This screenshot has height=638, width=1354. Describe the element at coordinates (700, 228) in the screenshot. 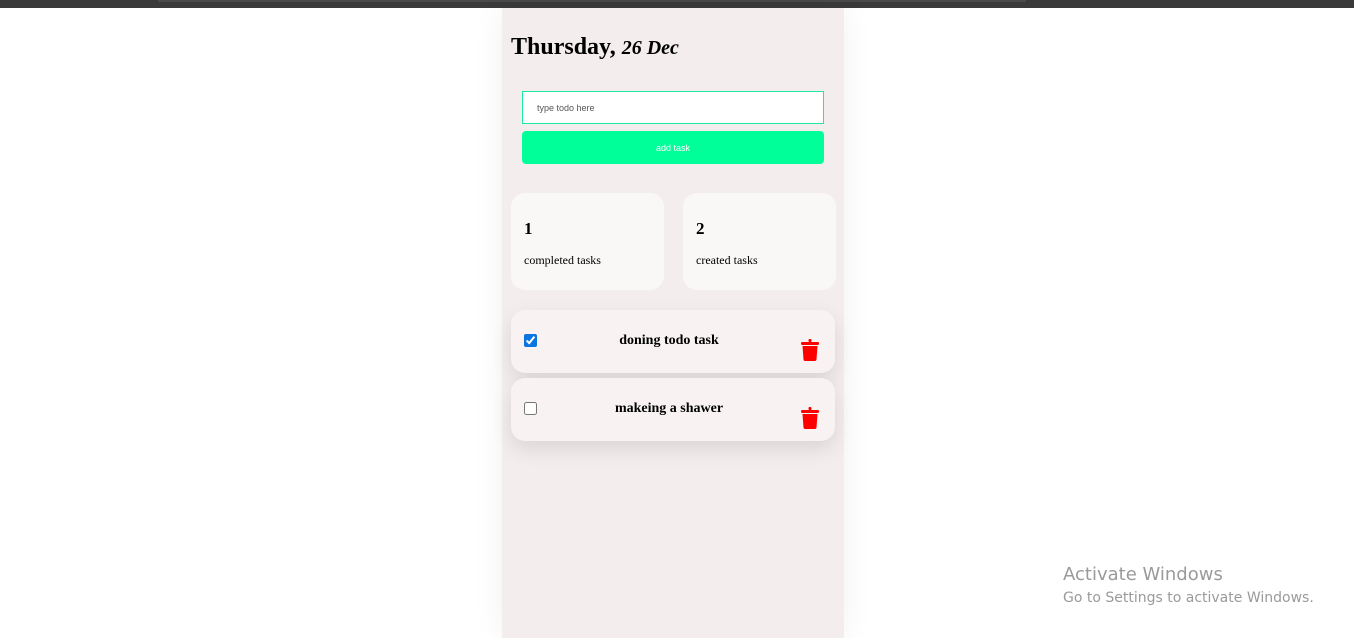

I see `created-count: 2` at that location.